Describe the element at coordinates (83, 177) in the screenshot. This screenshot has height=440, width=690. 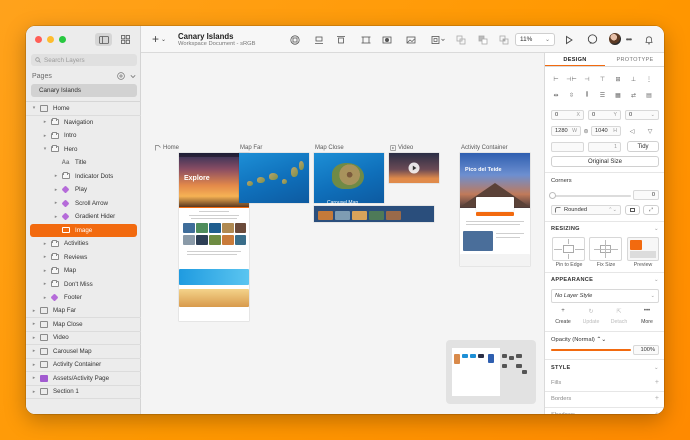
I see `layer-item-indicator-dots: ▸ Indicator Dots` at that location.